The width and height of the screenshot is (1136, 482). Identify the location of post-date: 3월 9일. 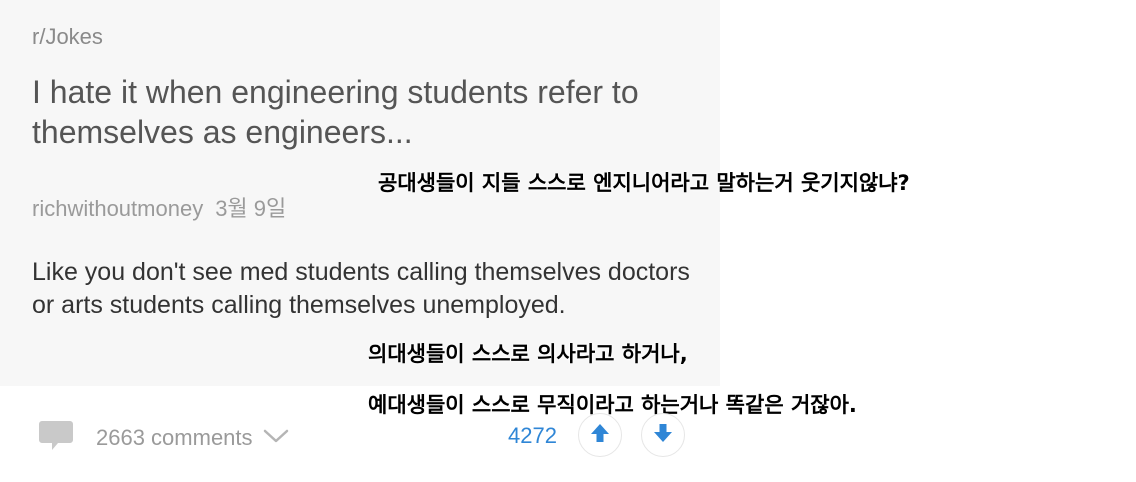
(251, 208).